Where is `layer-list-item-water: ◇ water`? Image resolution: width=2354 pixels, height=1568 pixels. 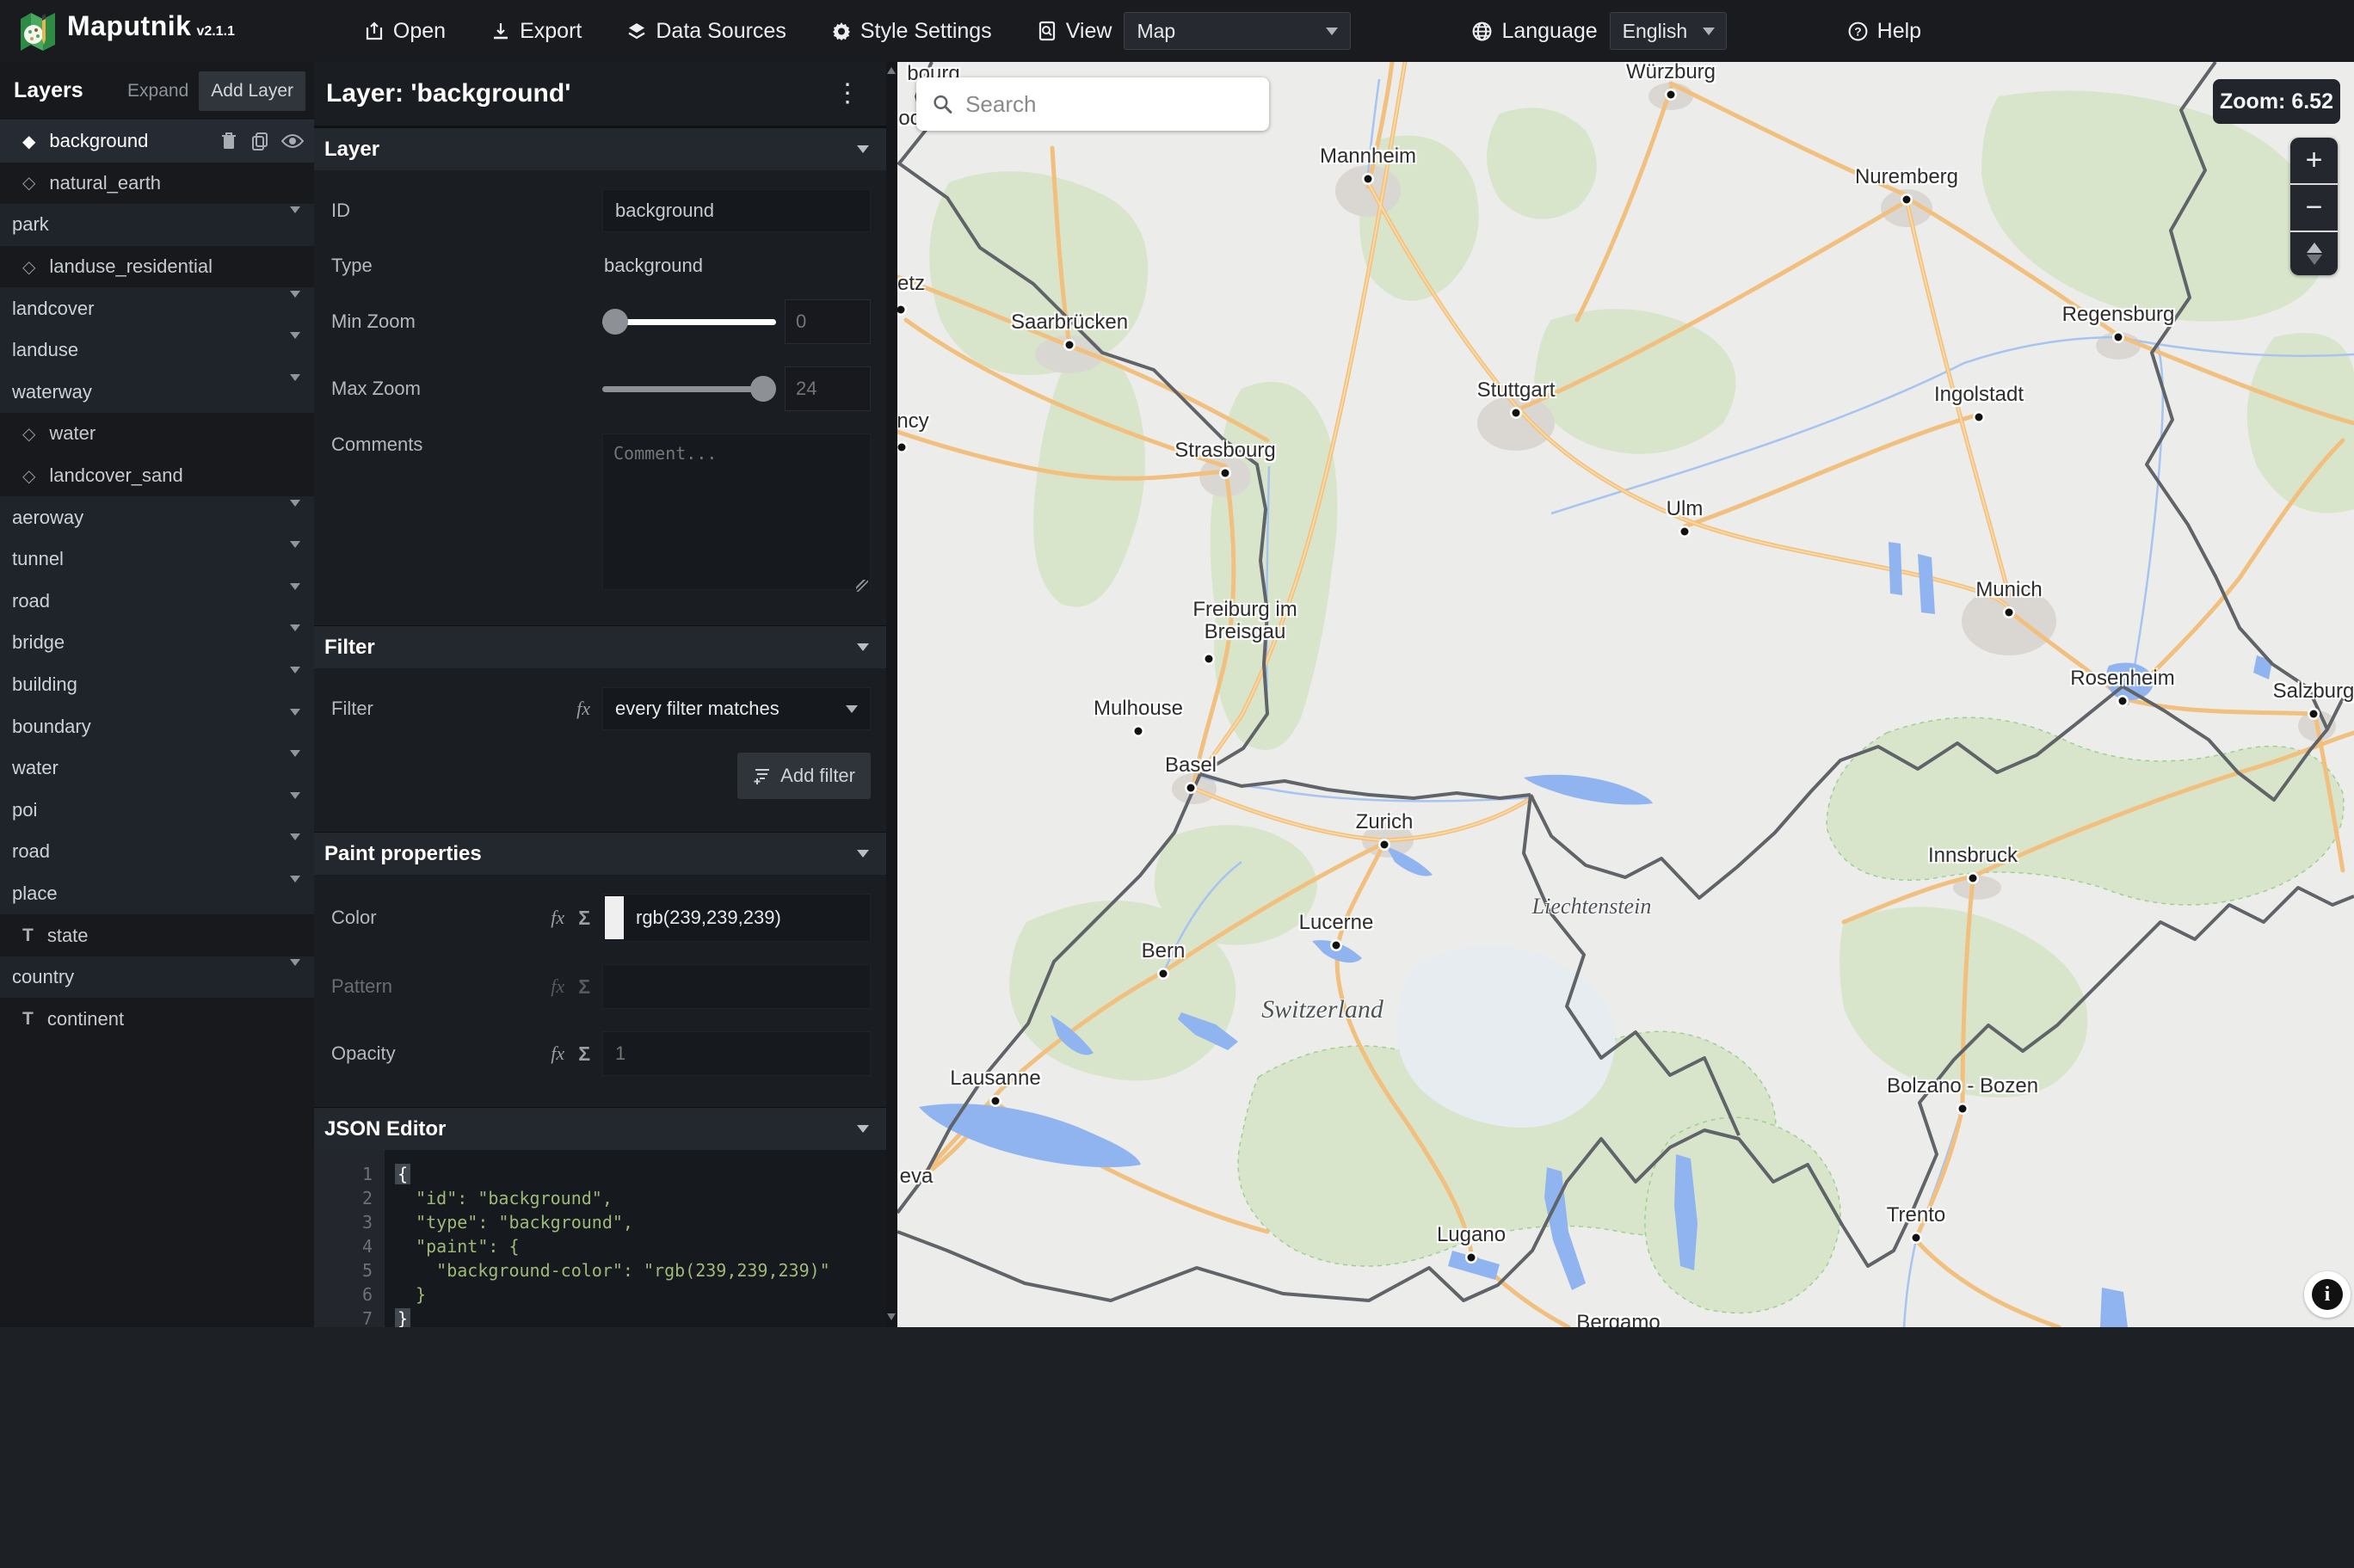
layer-list-item-water: ◇ water is located at coordinates (157, 434).